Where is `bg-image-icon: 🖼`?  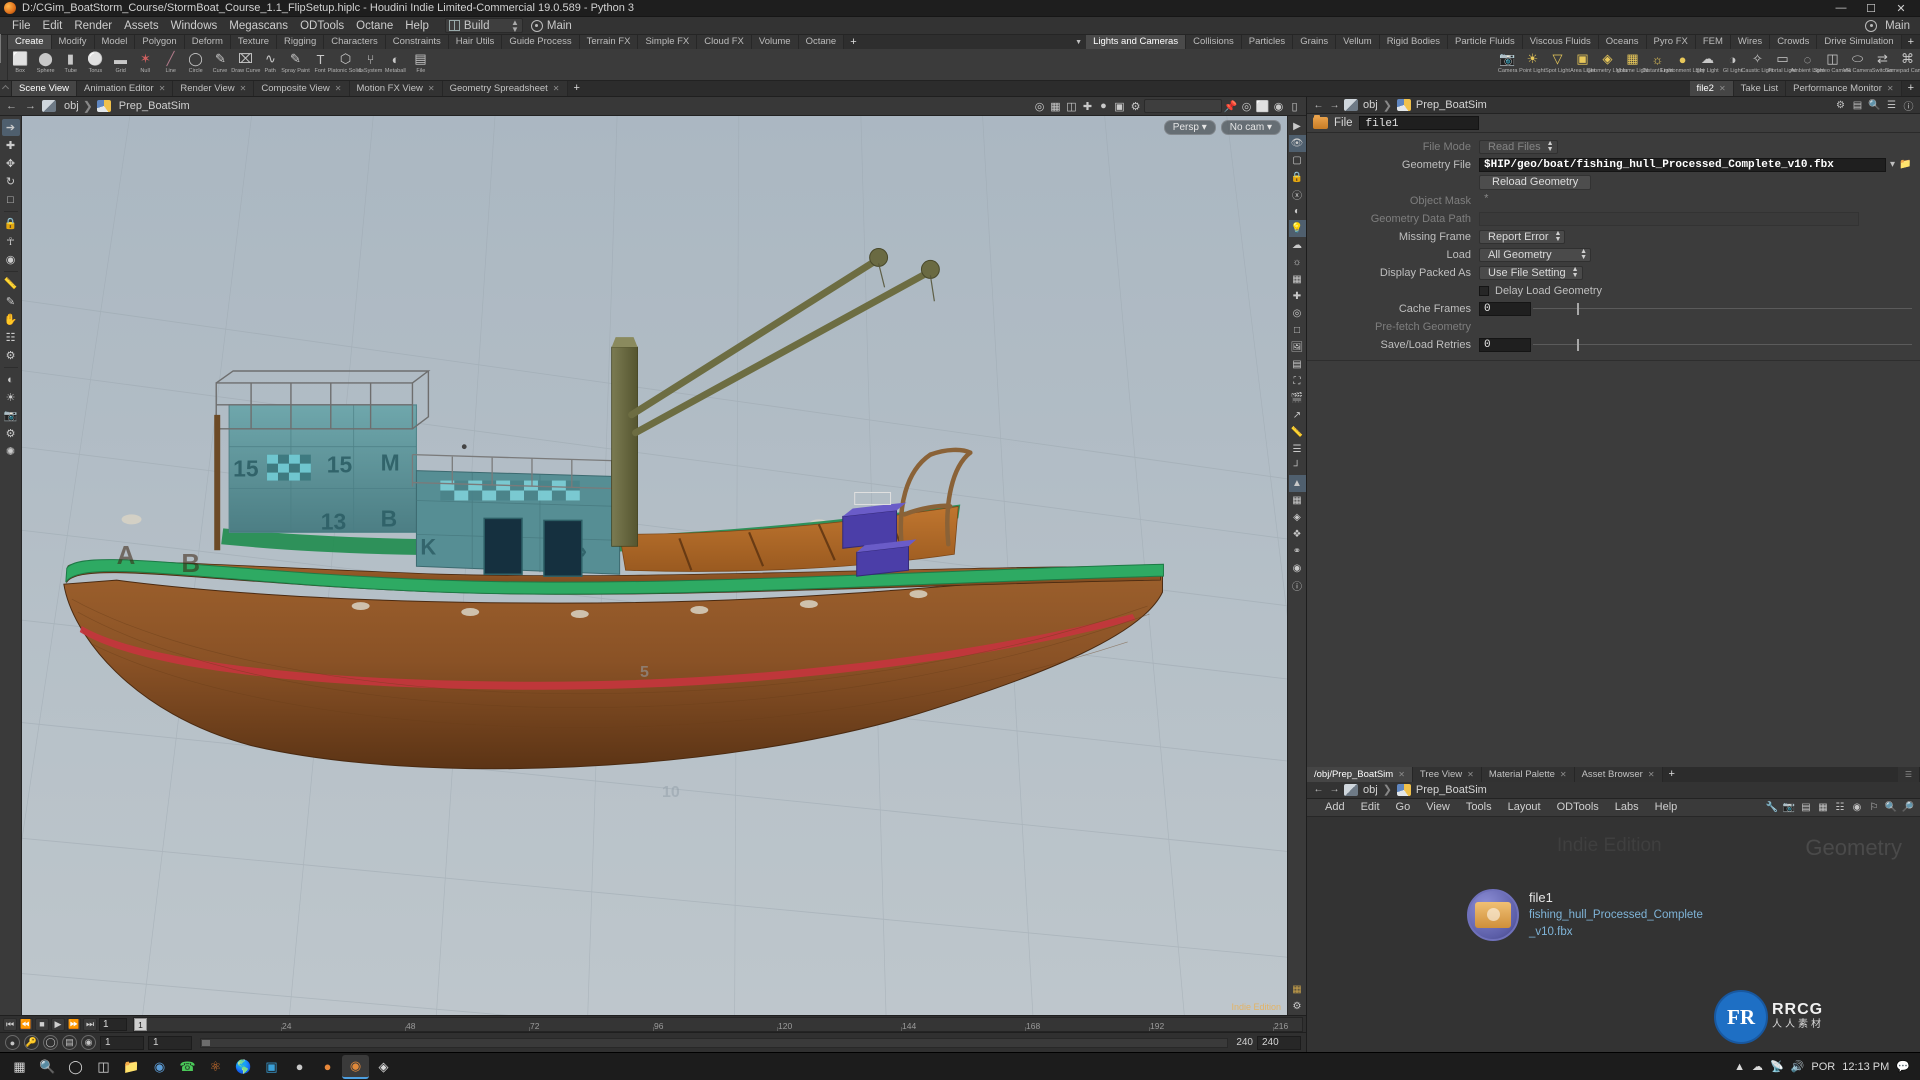
bg-image-icon: 🖼 is located at coordinates (1297, 347).